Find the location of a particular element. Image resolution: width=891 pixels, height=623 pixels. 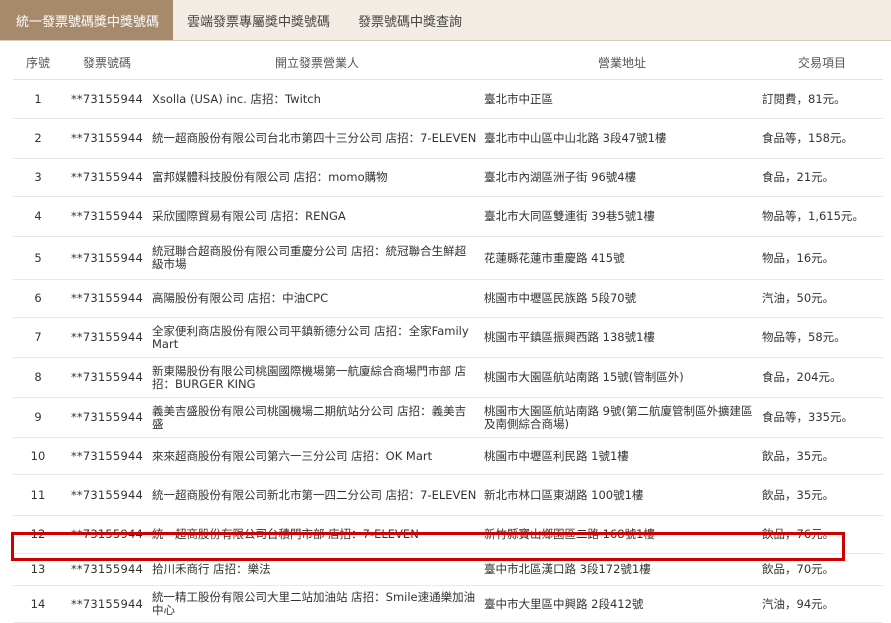

cell-transaction-item: 汽油，94元。 is located at coordinates (822, 604).